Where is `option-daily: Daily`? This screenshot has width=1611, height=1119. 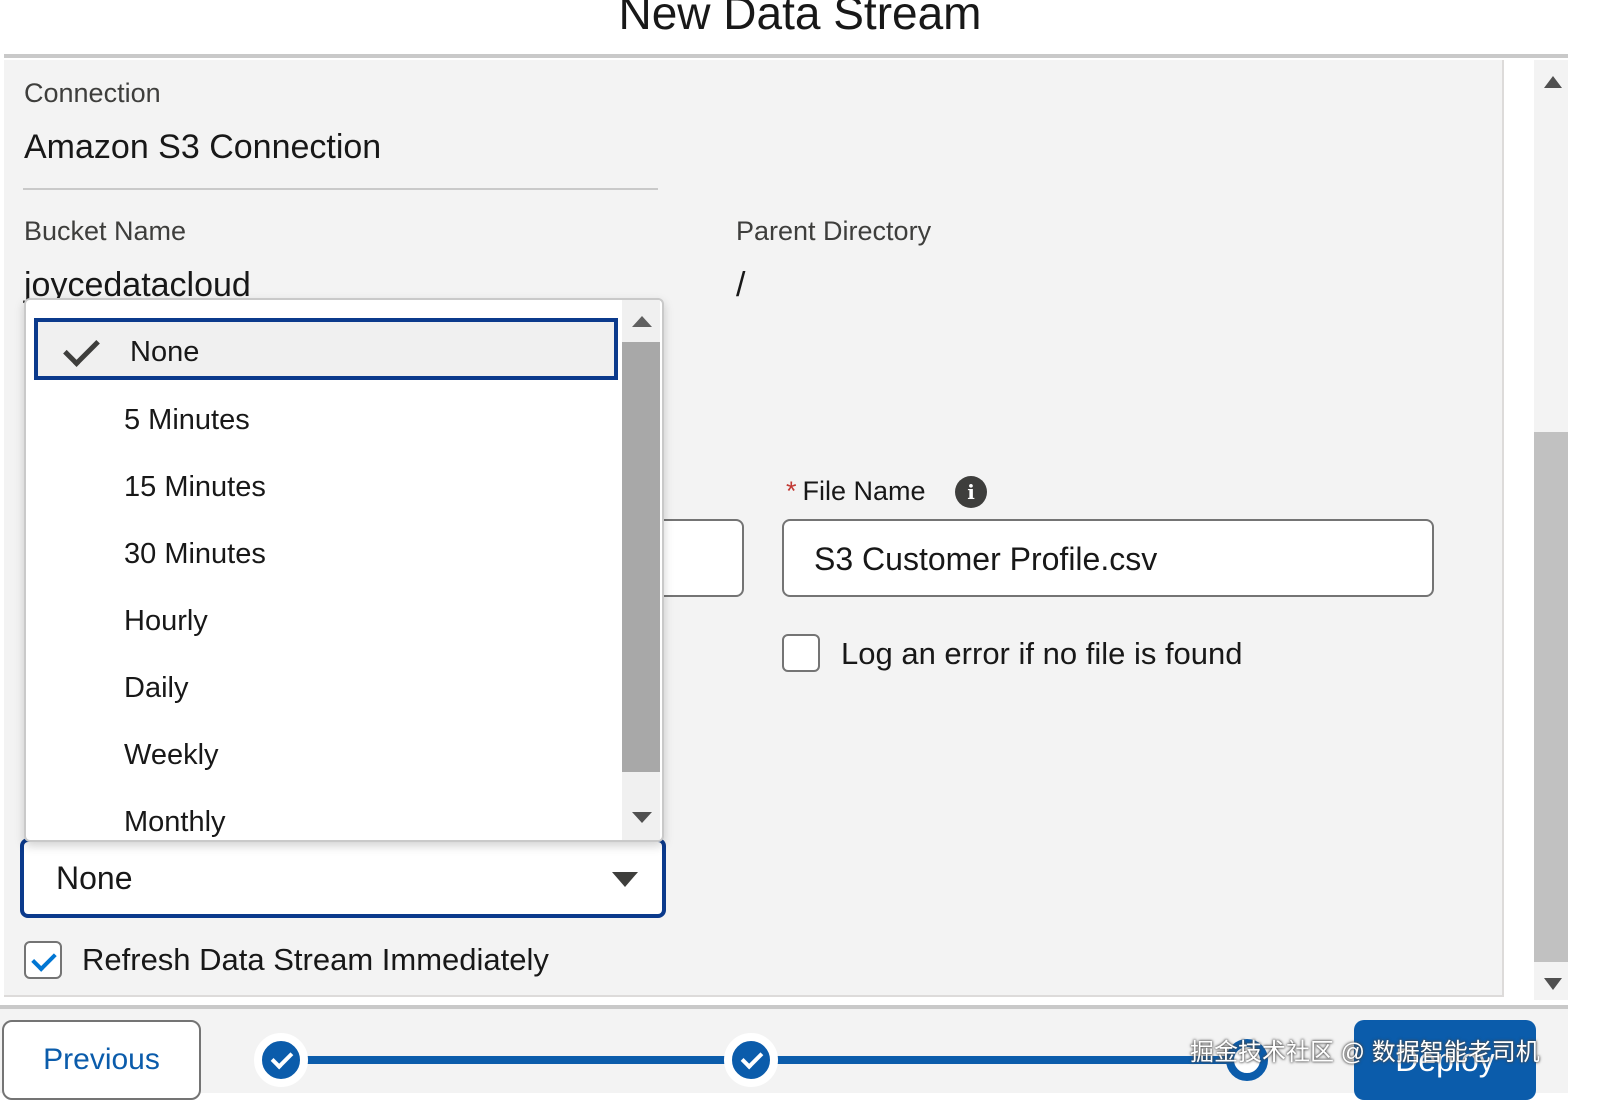
option-daily: Daily is located at coordinates (325, 690).